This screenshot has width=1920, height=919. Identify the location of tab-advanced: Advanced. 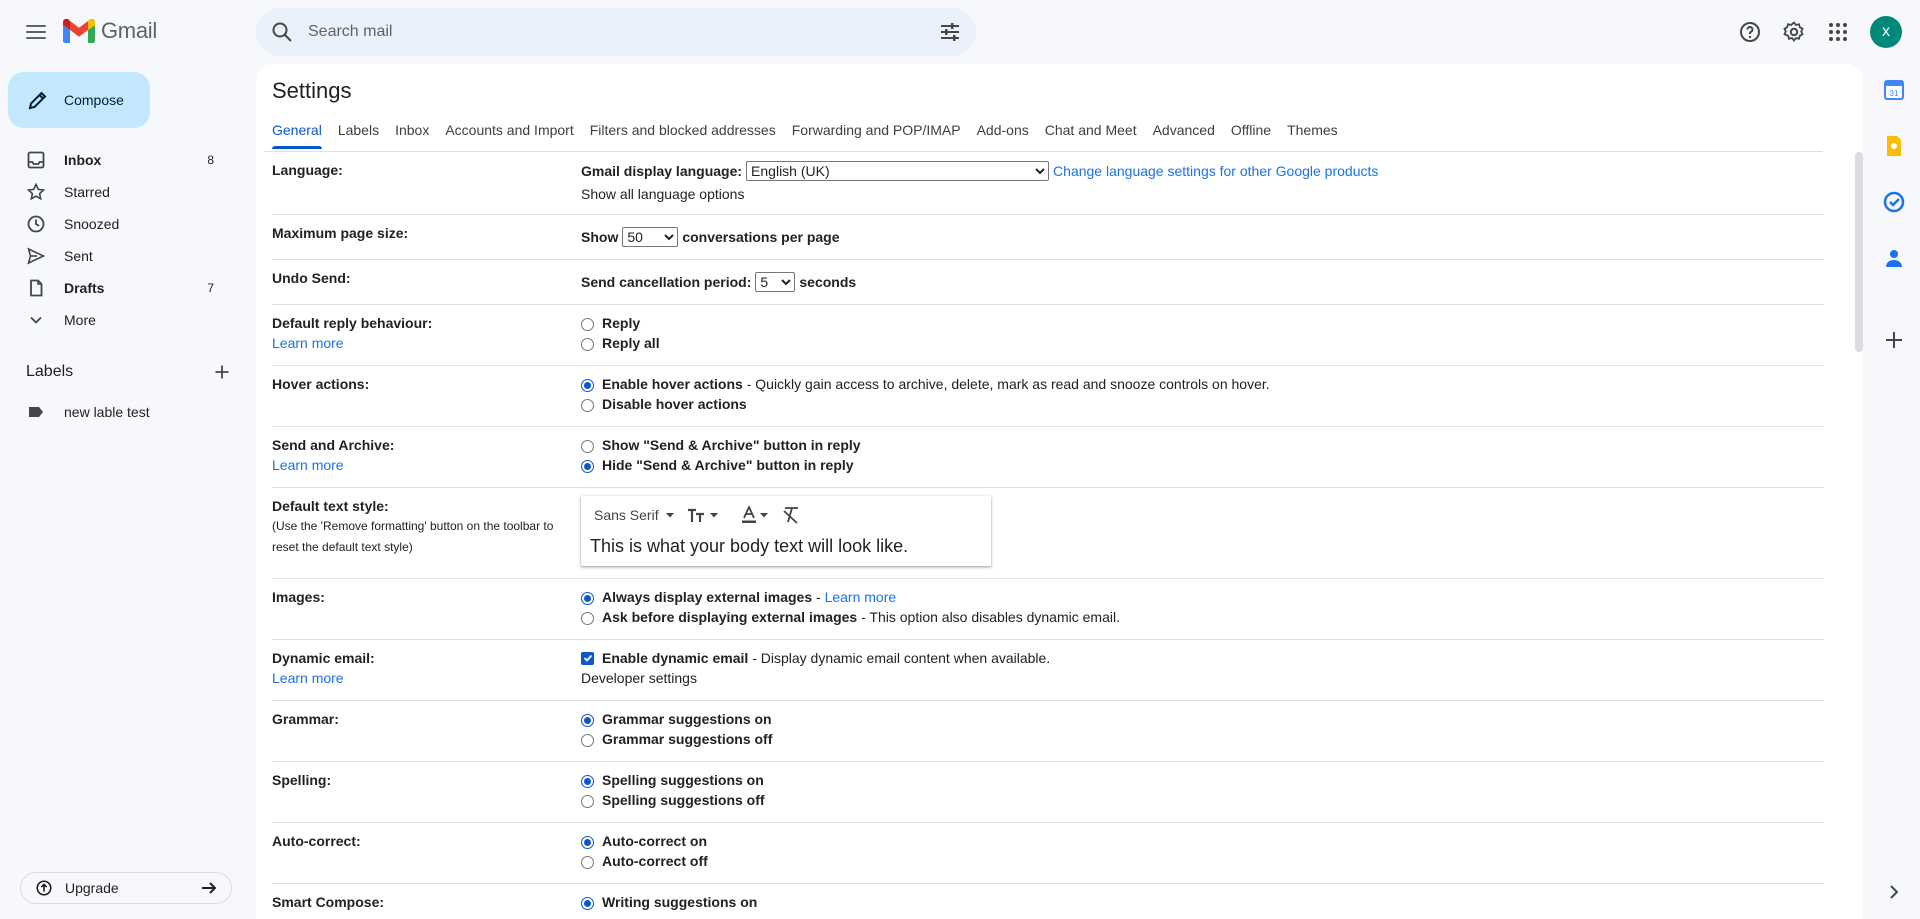
(1184, 134).